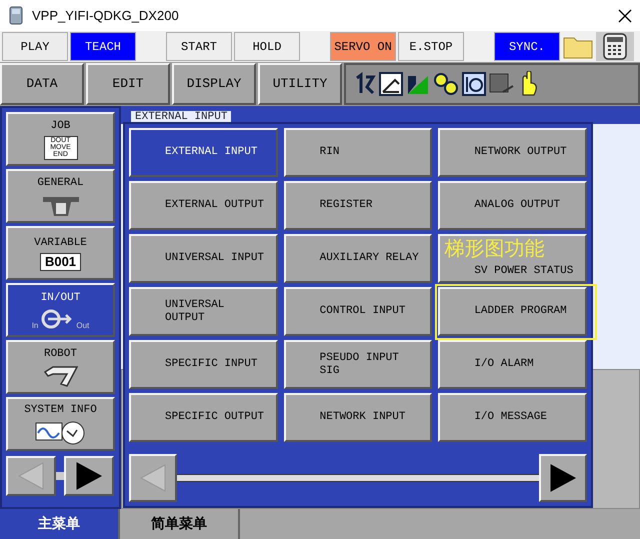  What do you see at coordinates (60, 367) in the screenshot?
I see `side-menu-button: ROBOT` at bounding box center [60, 367].